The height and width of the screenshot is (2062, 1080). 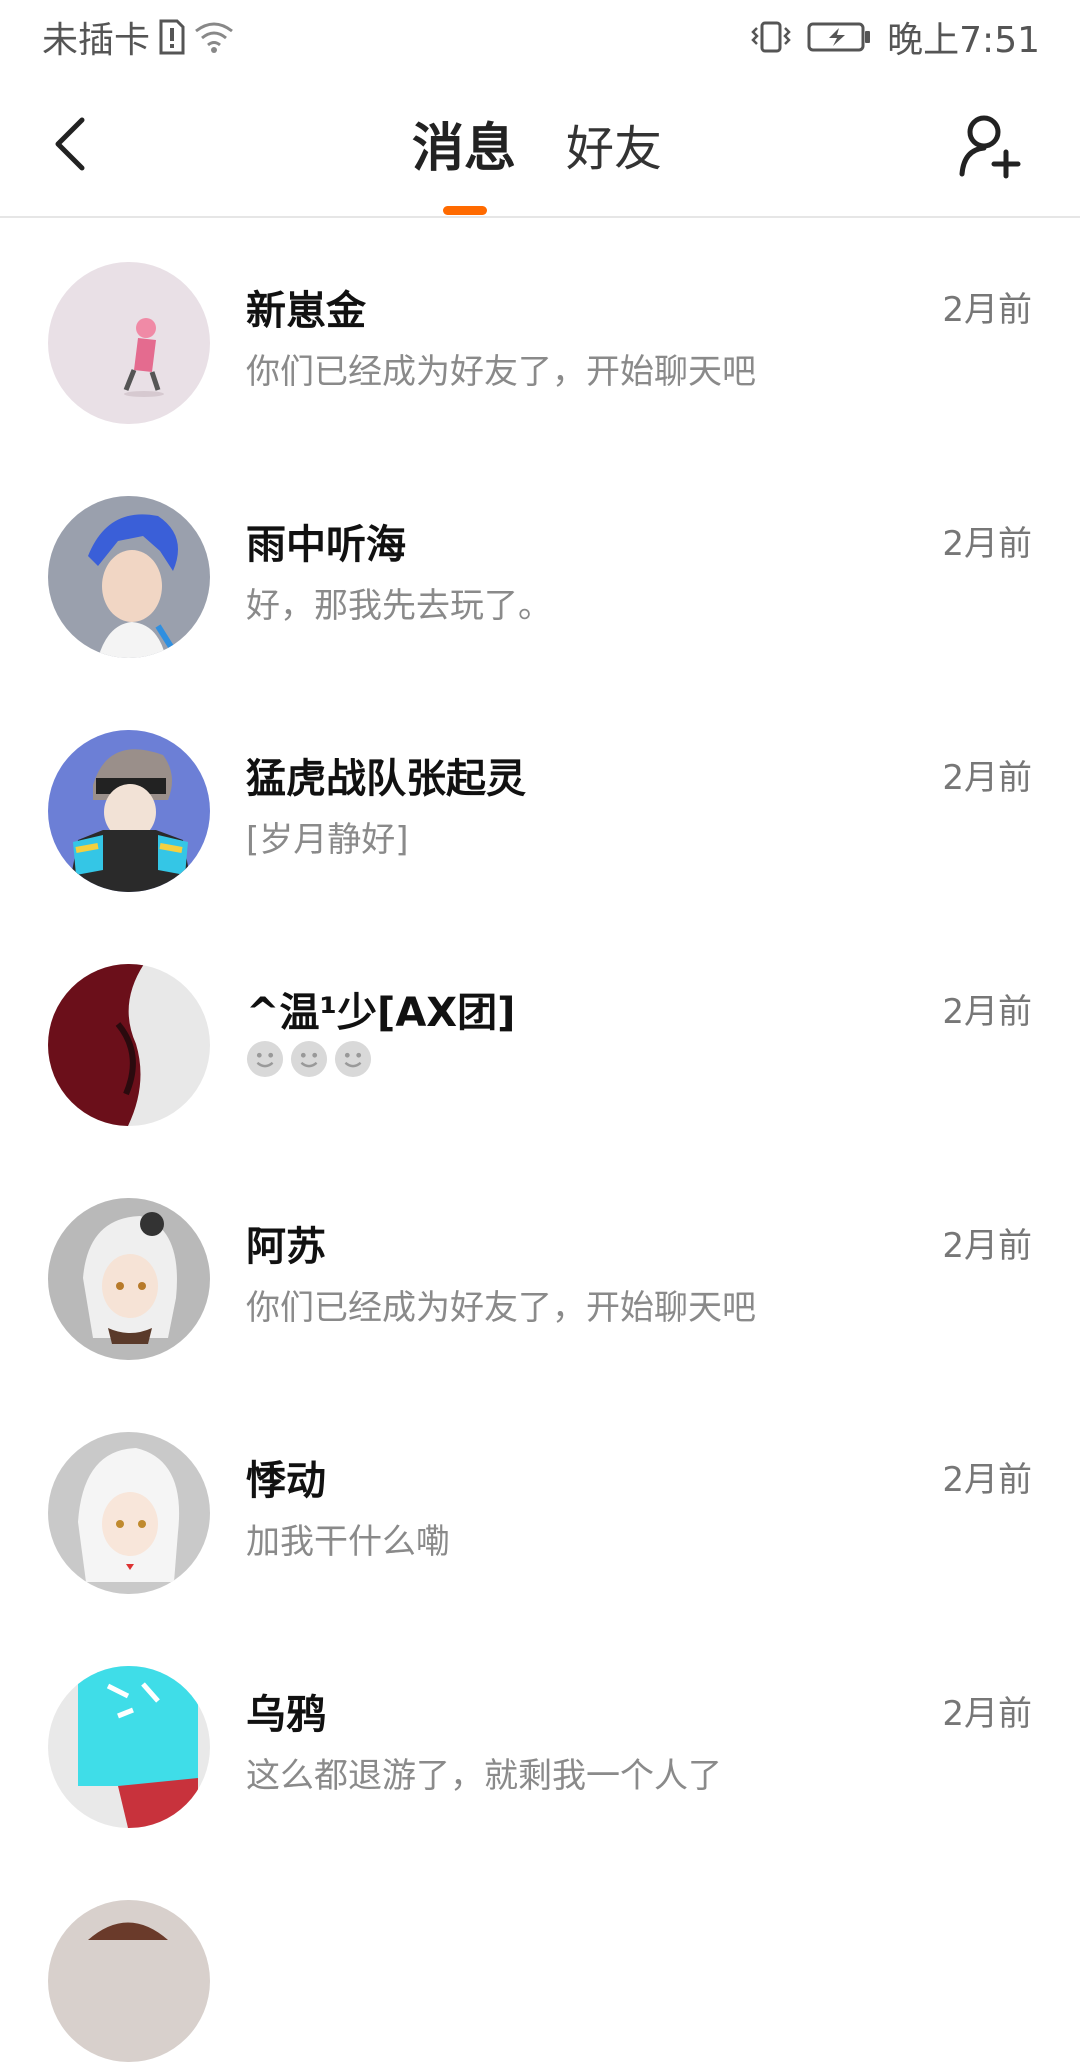 What do you see at coordinates (286, 1715) in the screenshot?
I see `contact-name: 乌鸦` at bounding box center [286, 1715].